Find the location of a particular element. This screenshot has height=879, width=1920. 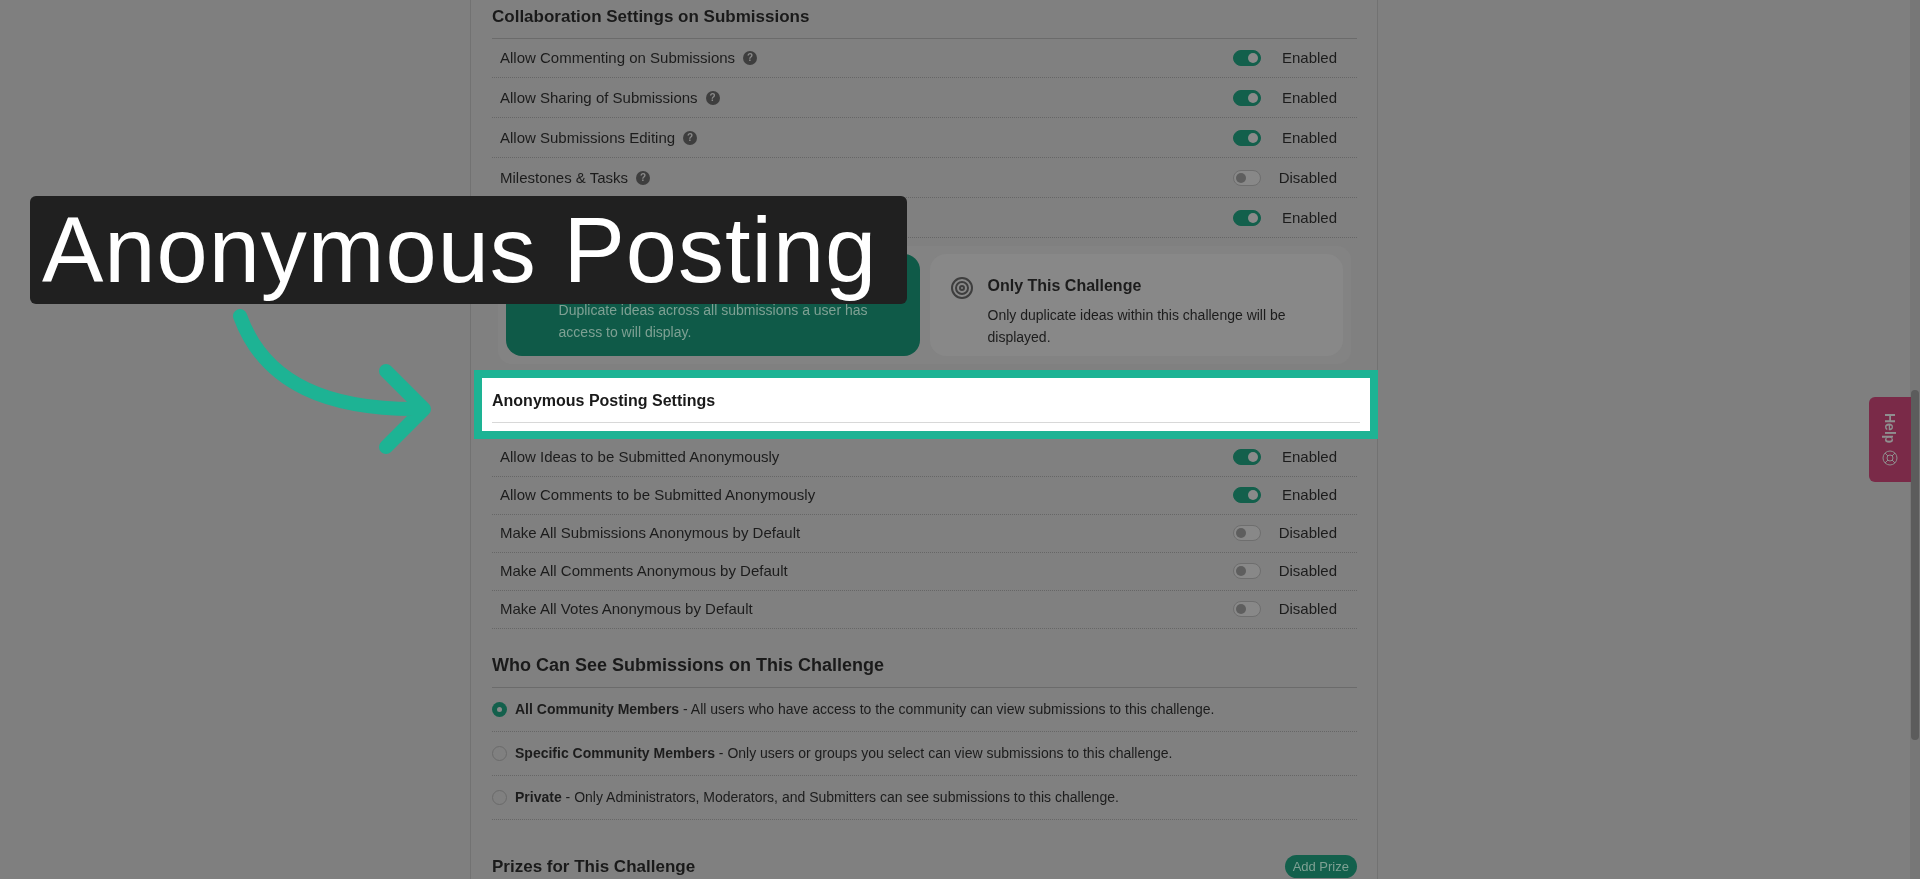

card-title: Only This Challenge is located at coordinates (1065, 286).